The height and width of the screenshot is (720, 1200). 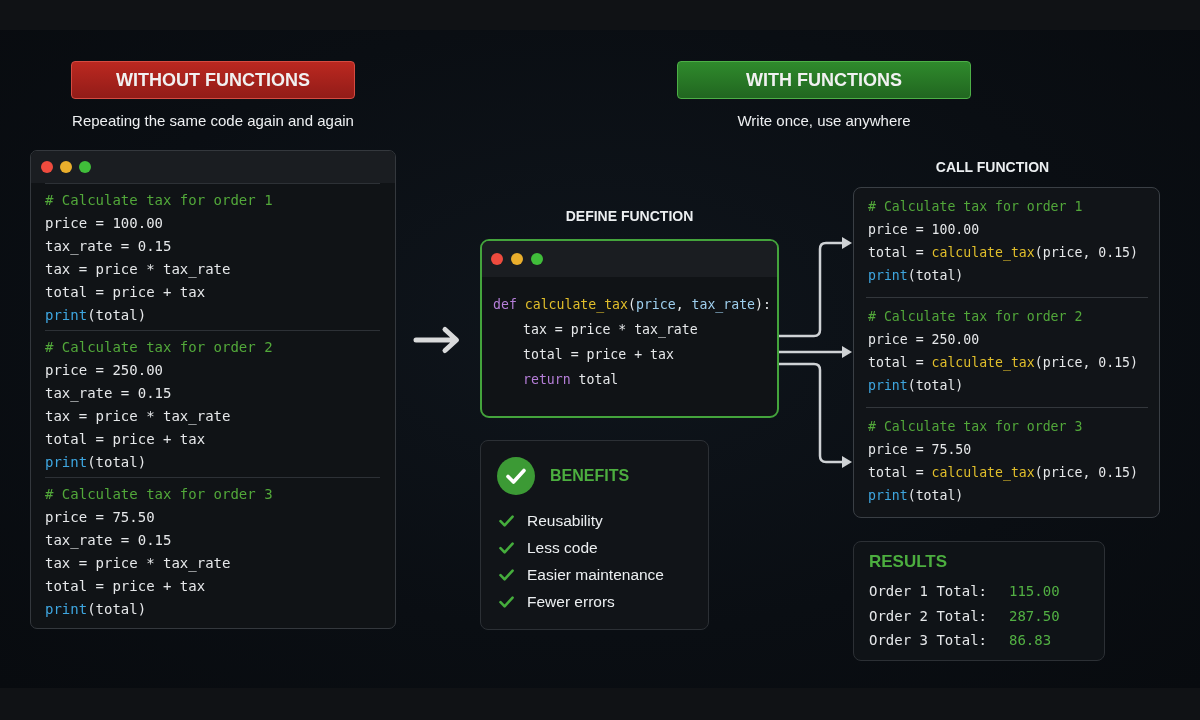 What do you see at coordinates (516, 476) in the screenshot?
I see `check-circle-icon` at bounding box center [516, 476].